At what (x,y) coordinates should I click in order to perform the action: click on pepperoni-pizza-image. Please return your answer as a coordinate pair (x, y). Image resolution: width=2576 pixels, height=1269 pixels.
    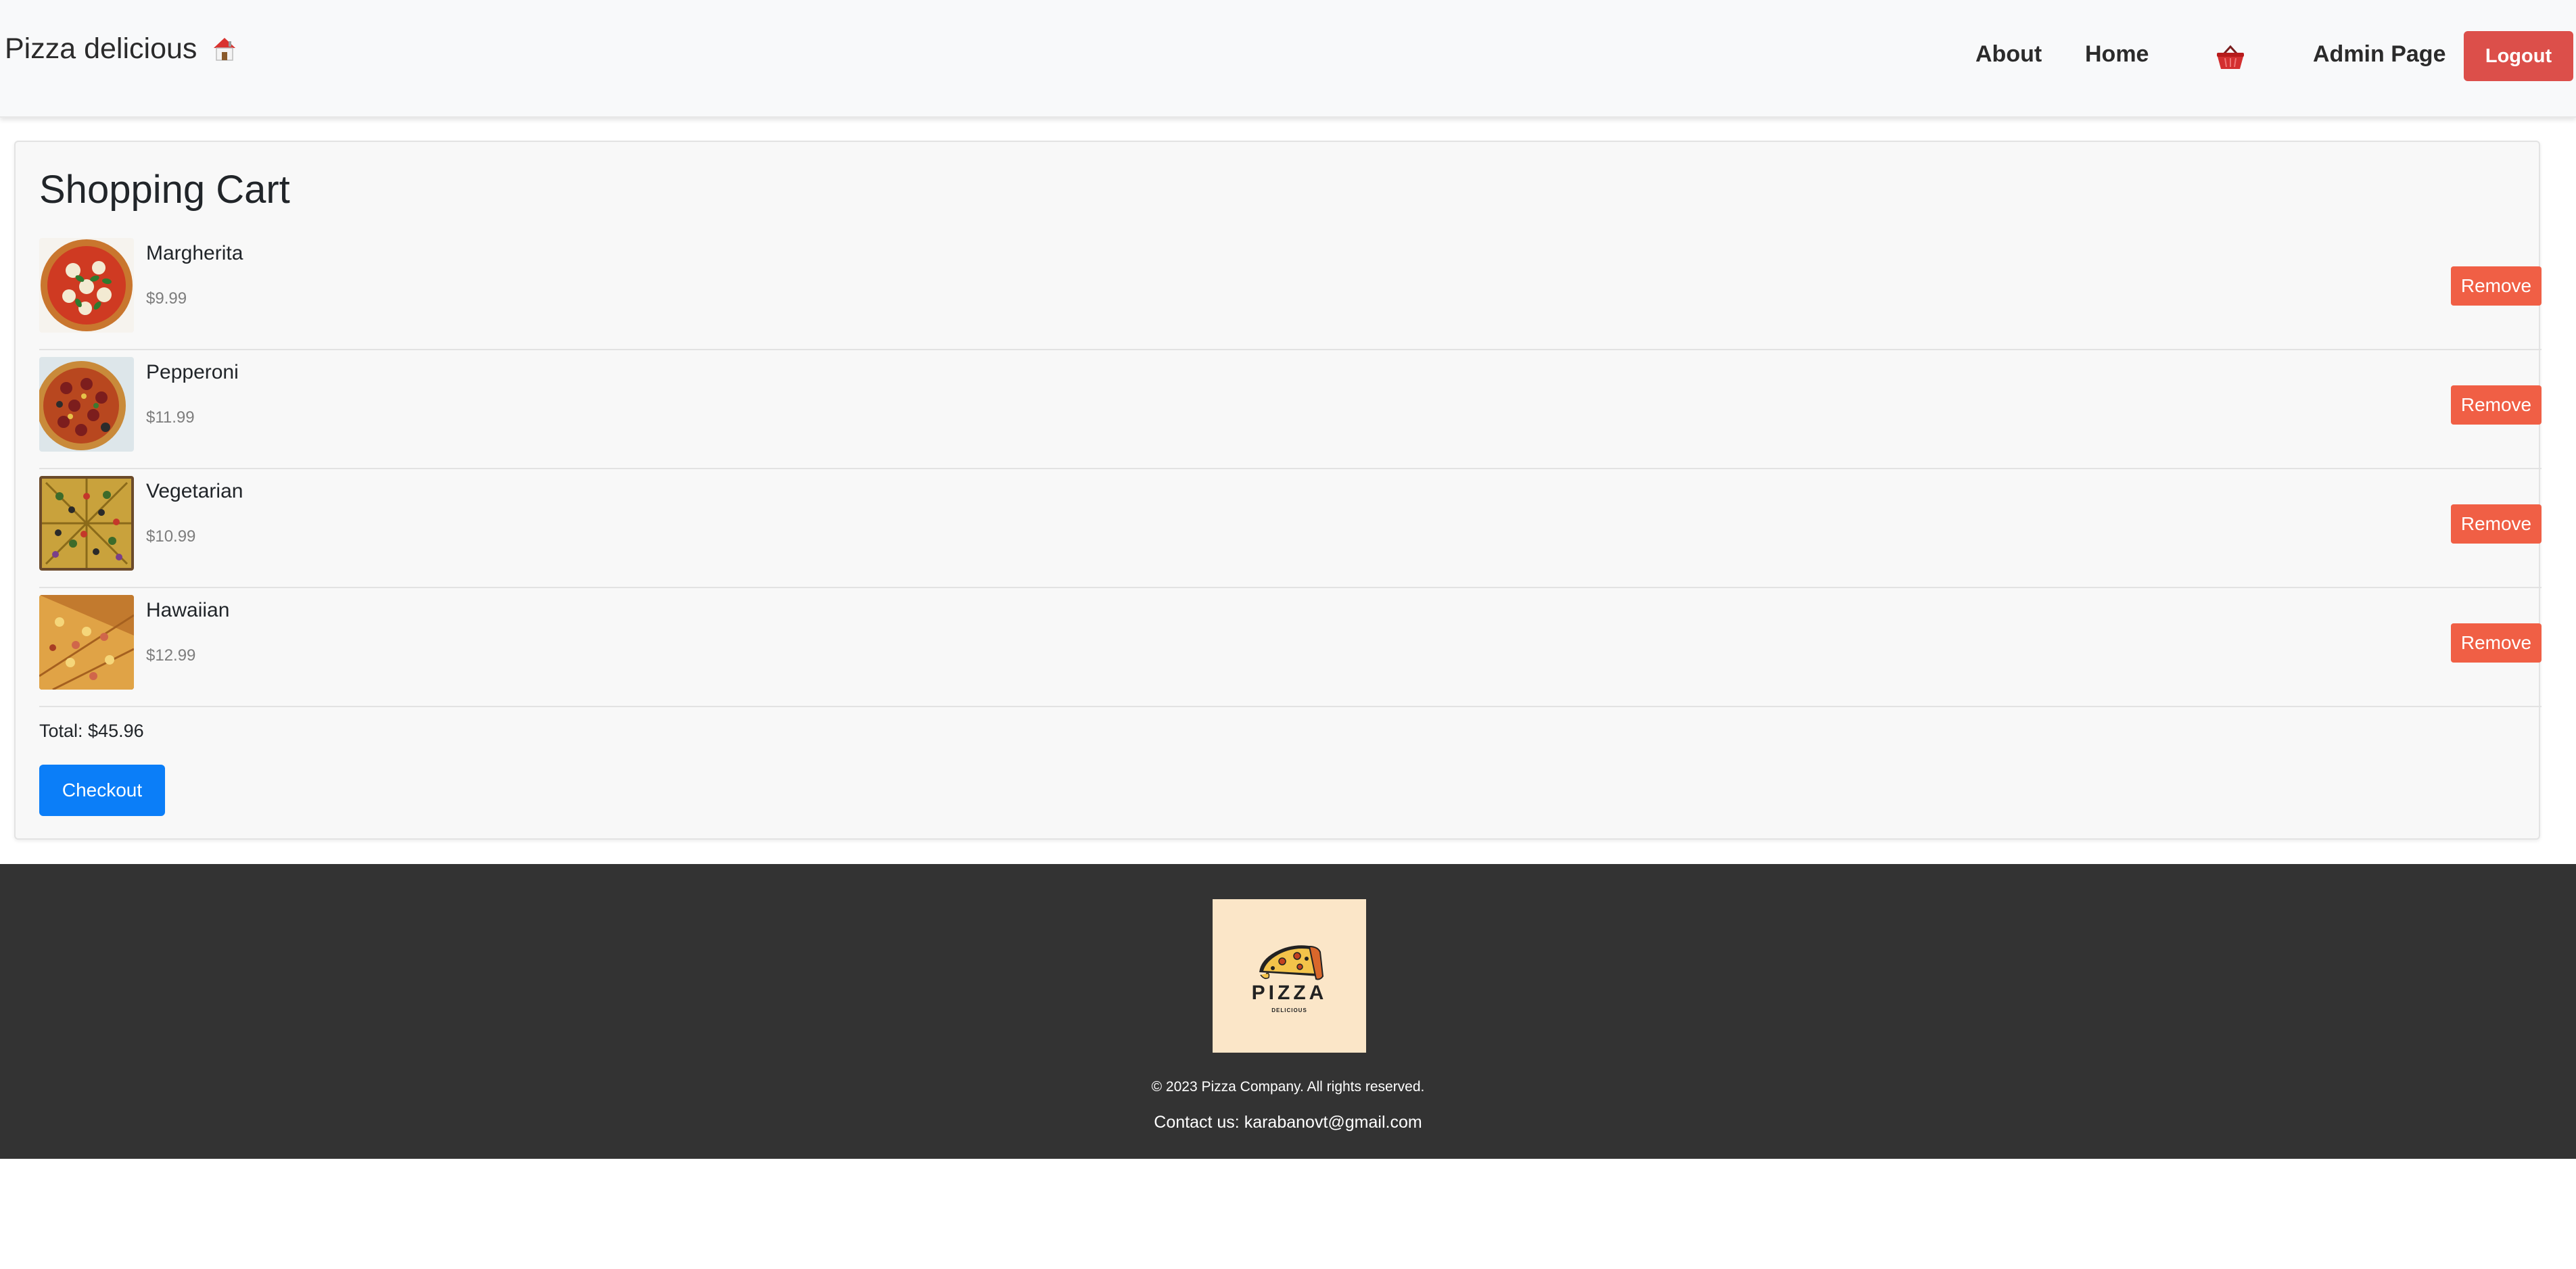
    Looking at the image, I should click on (86, 404).